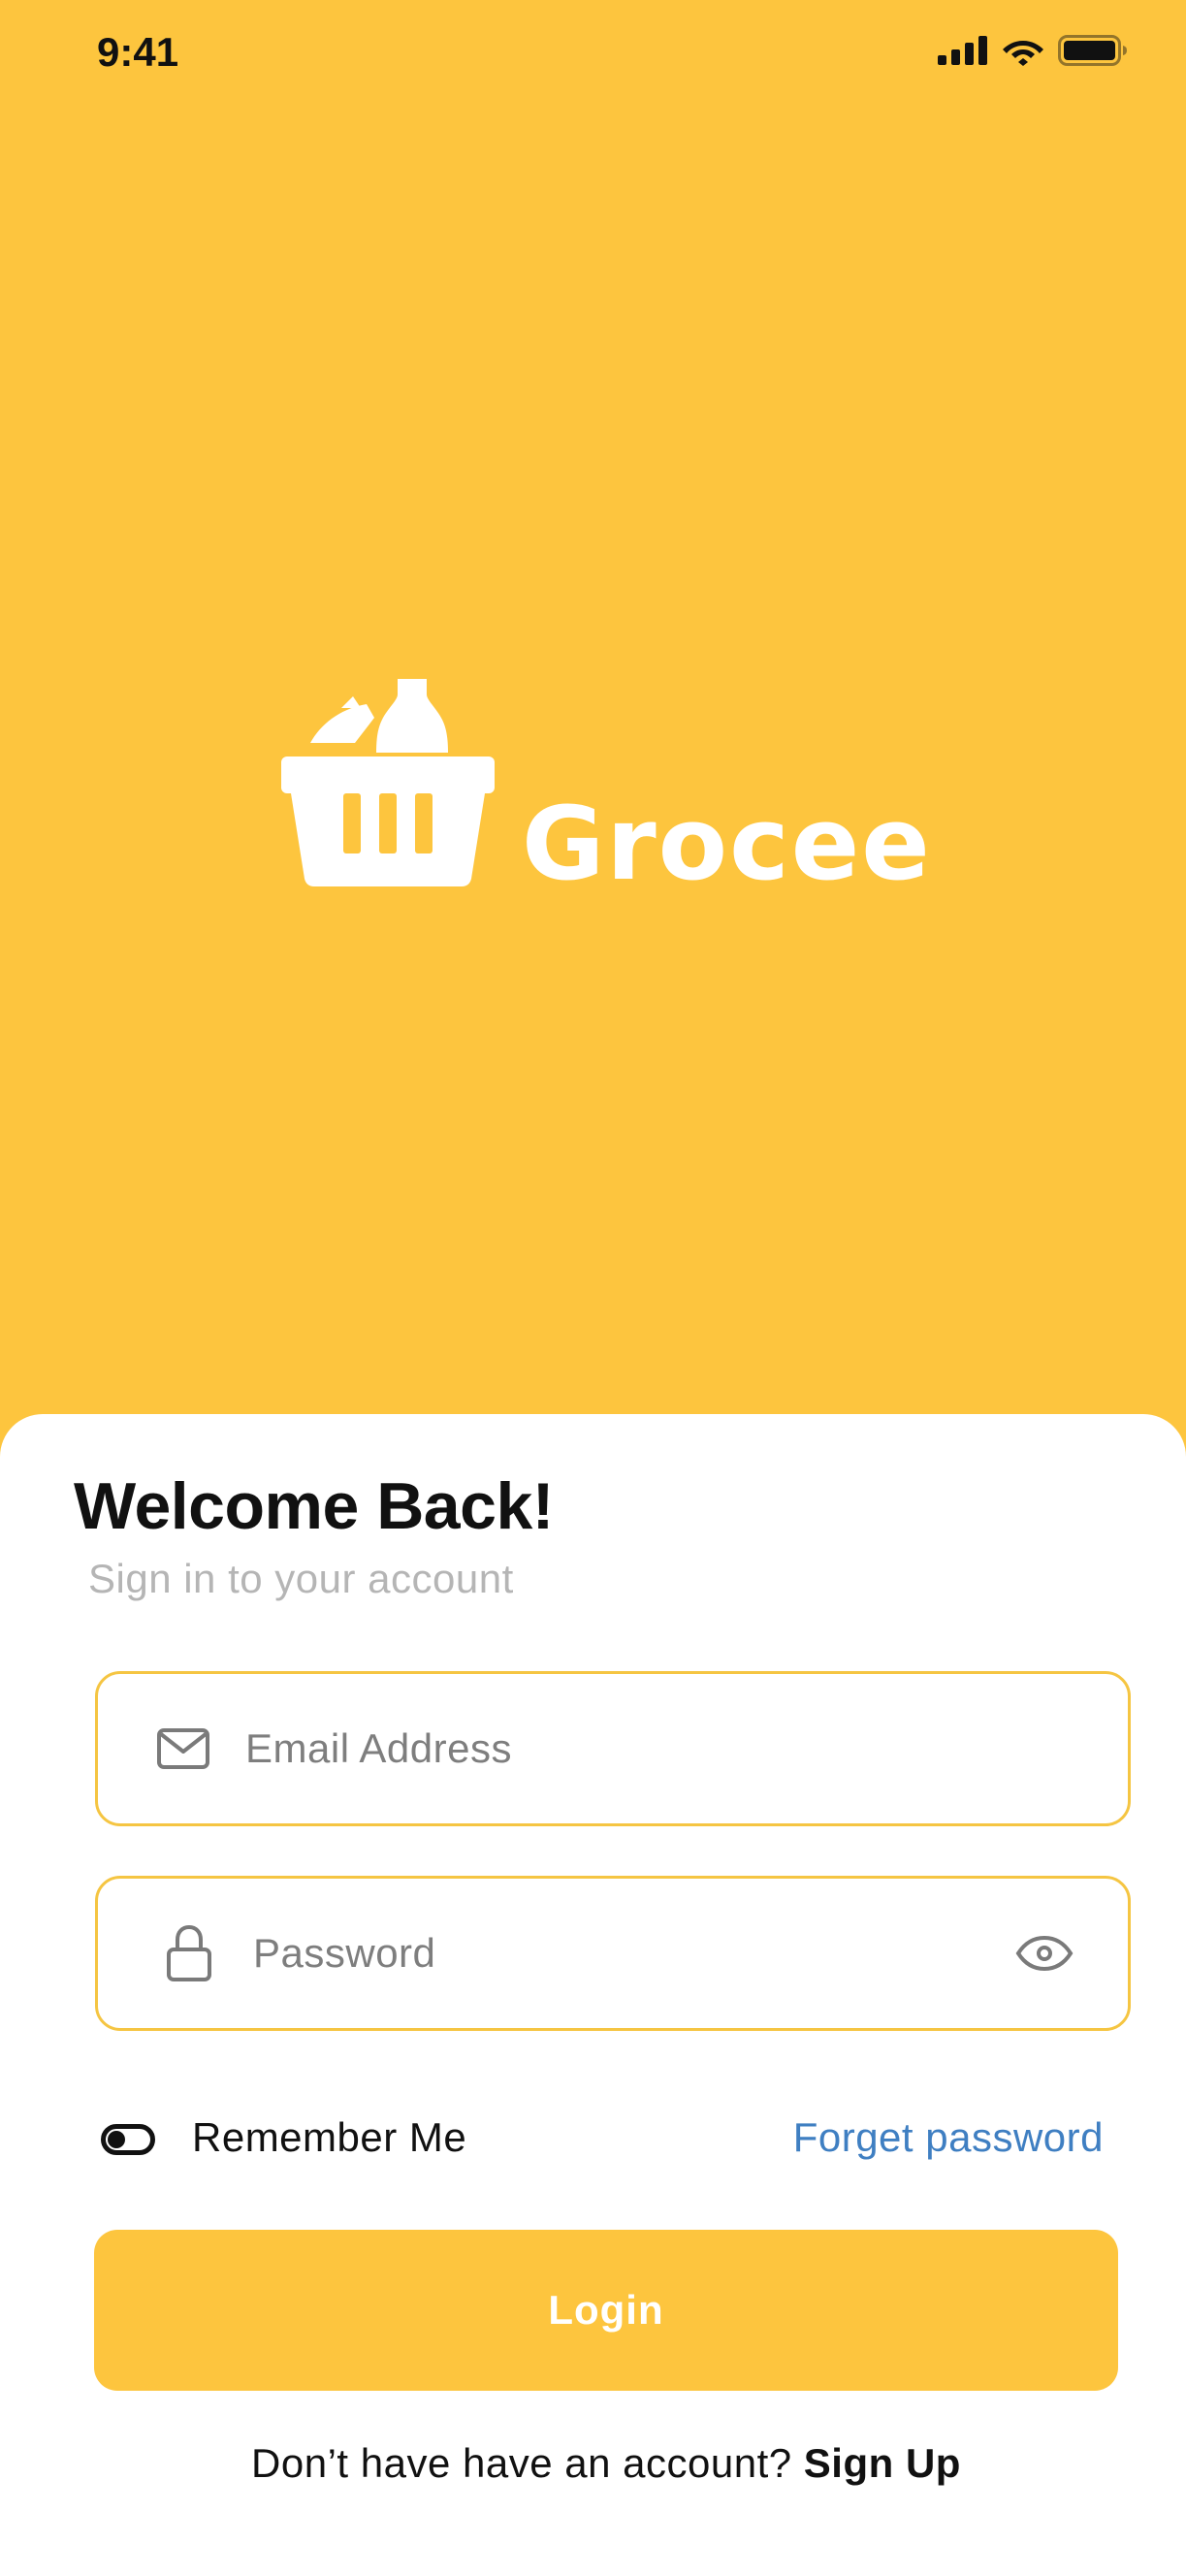  I want to click on email-field, so click(613, 1748).